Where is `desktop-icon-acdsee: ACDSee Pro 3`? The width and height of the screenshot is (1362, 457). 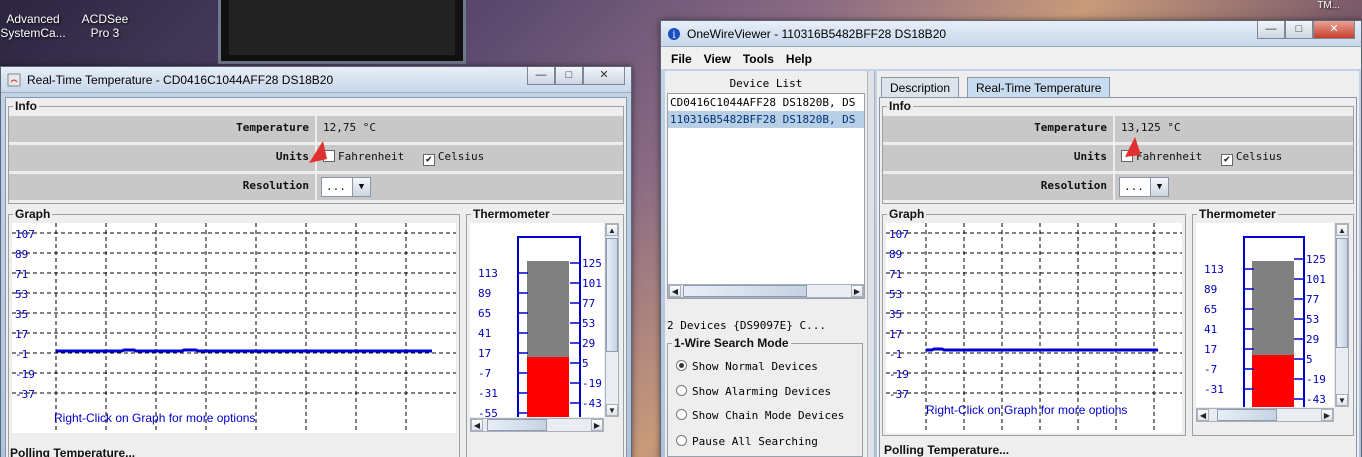
desktop-icon-acdsee: ACDSee Pro 3 is located at coordinates (105, 20).